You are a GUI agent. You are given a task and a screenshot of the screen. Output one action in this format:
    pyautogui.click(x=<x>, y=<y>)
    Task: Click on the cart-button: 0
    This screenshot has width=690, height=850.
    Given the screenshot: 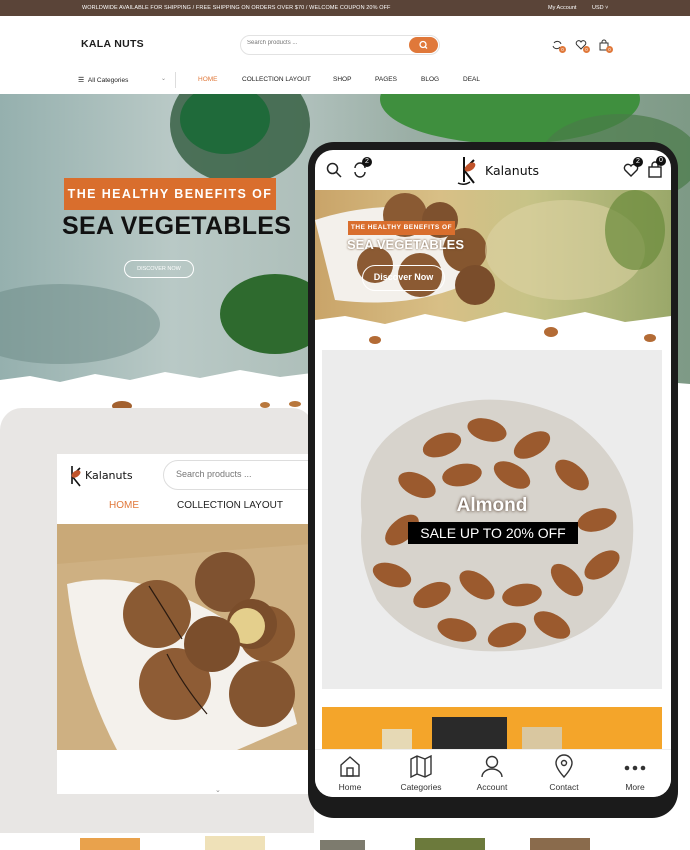 What is the action you would take?
    pyautogui.click(x=605, y=45)
    